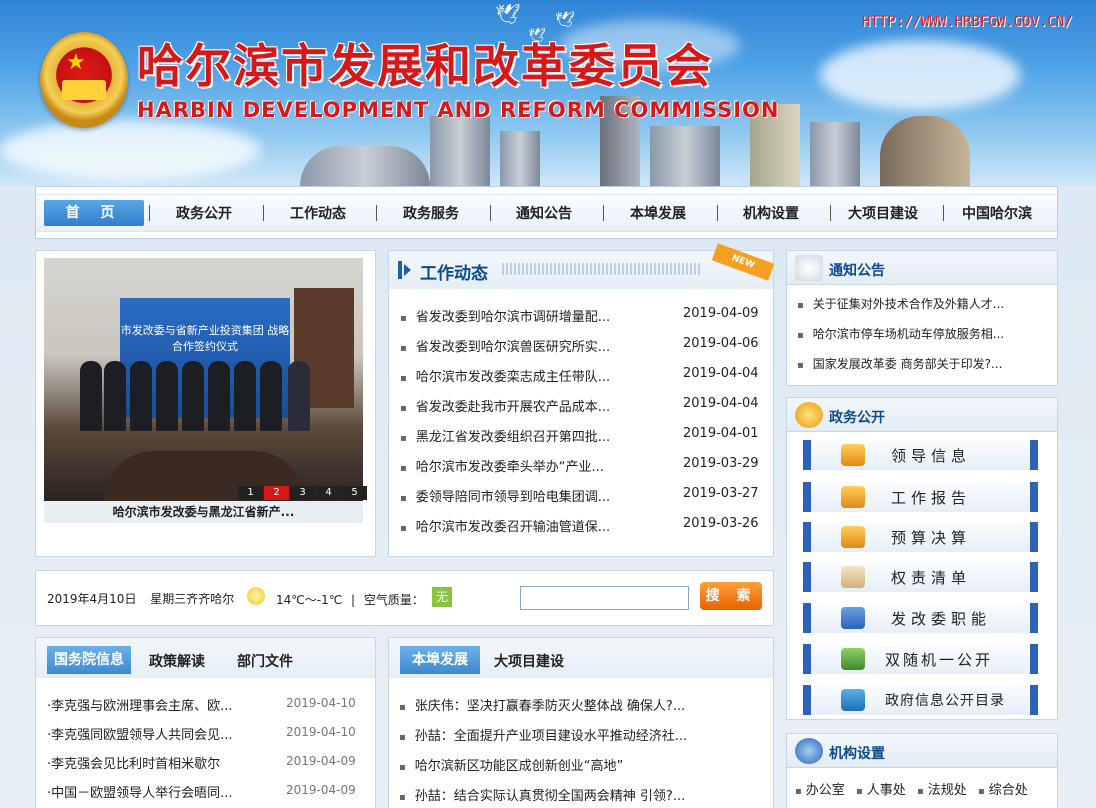 The width and height of the screenshot is (1096, 808). I want to click on random-inspection-button: 双随机一公开, so click(920, 659).